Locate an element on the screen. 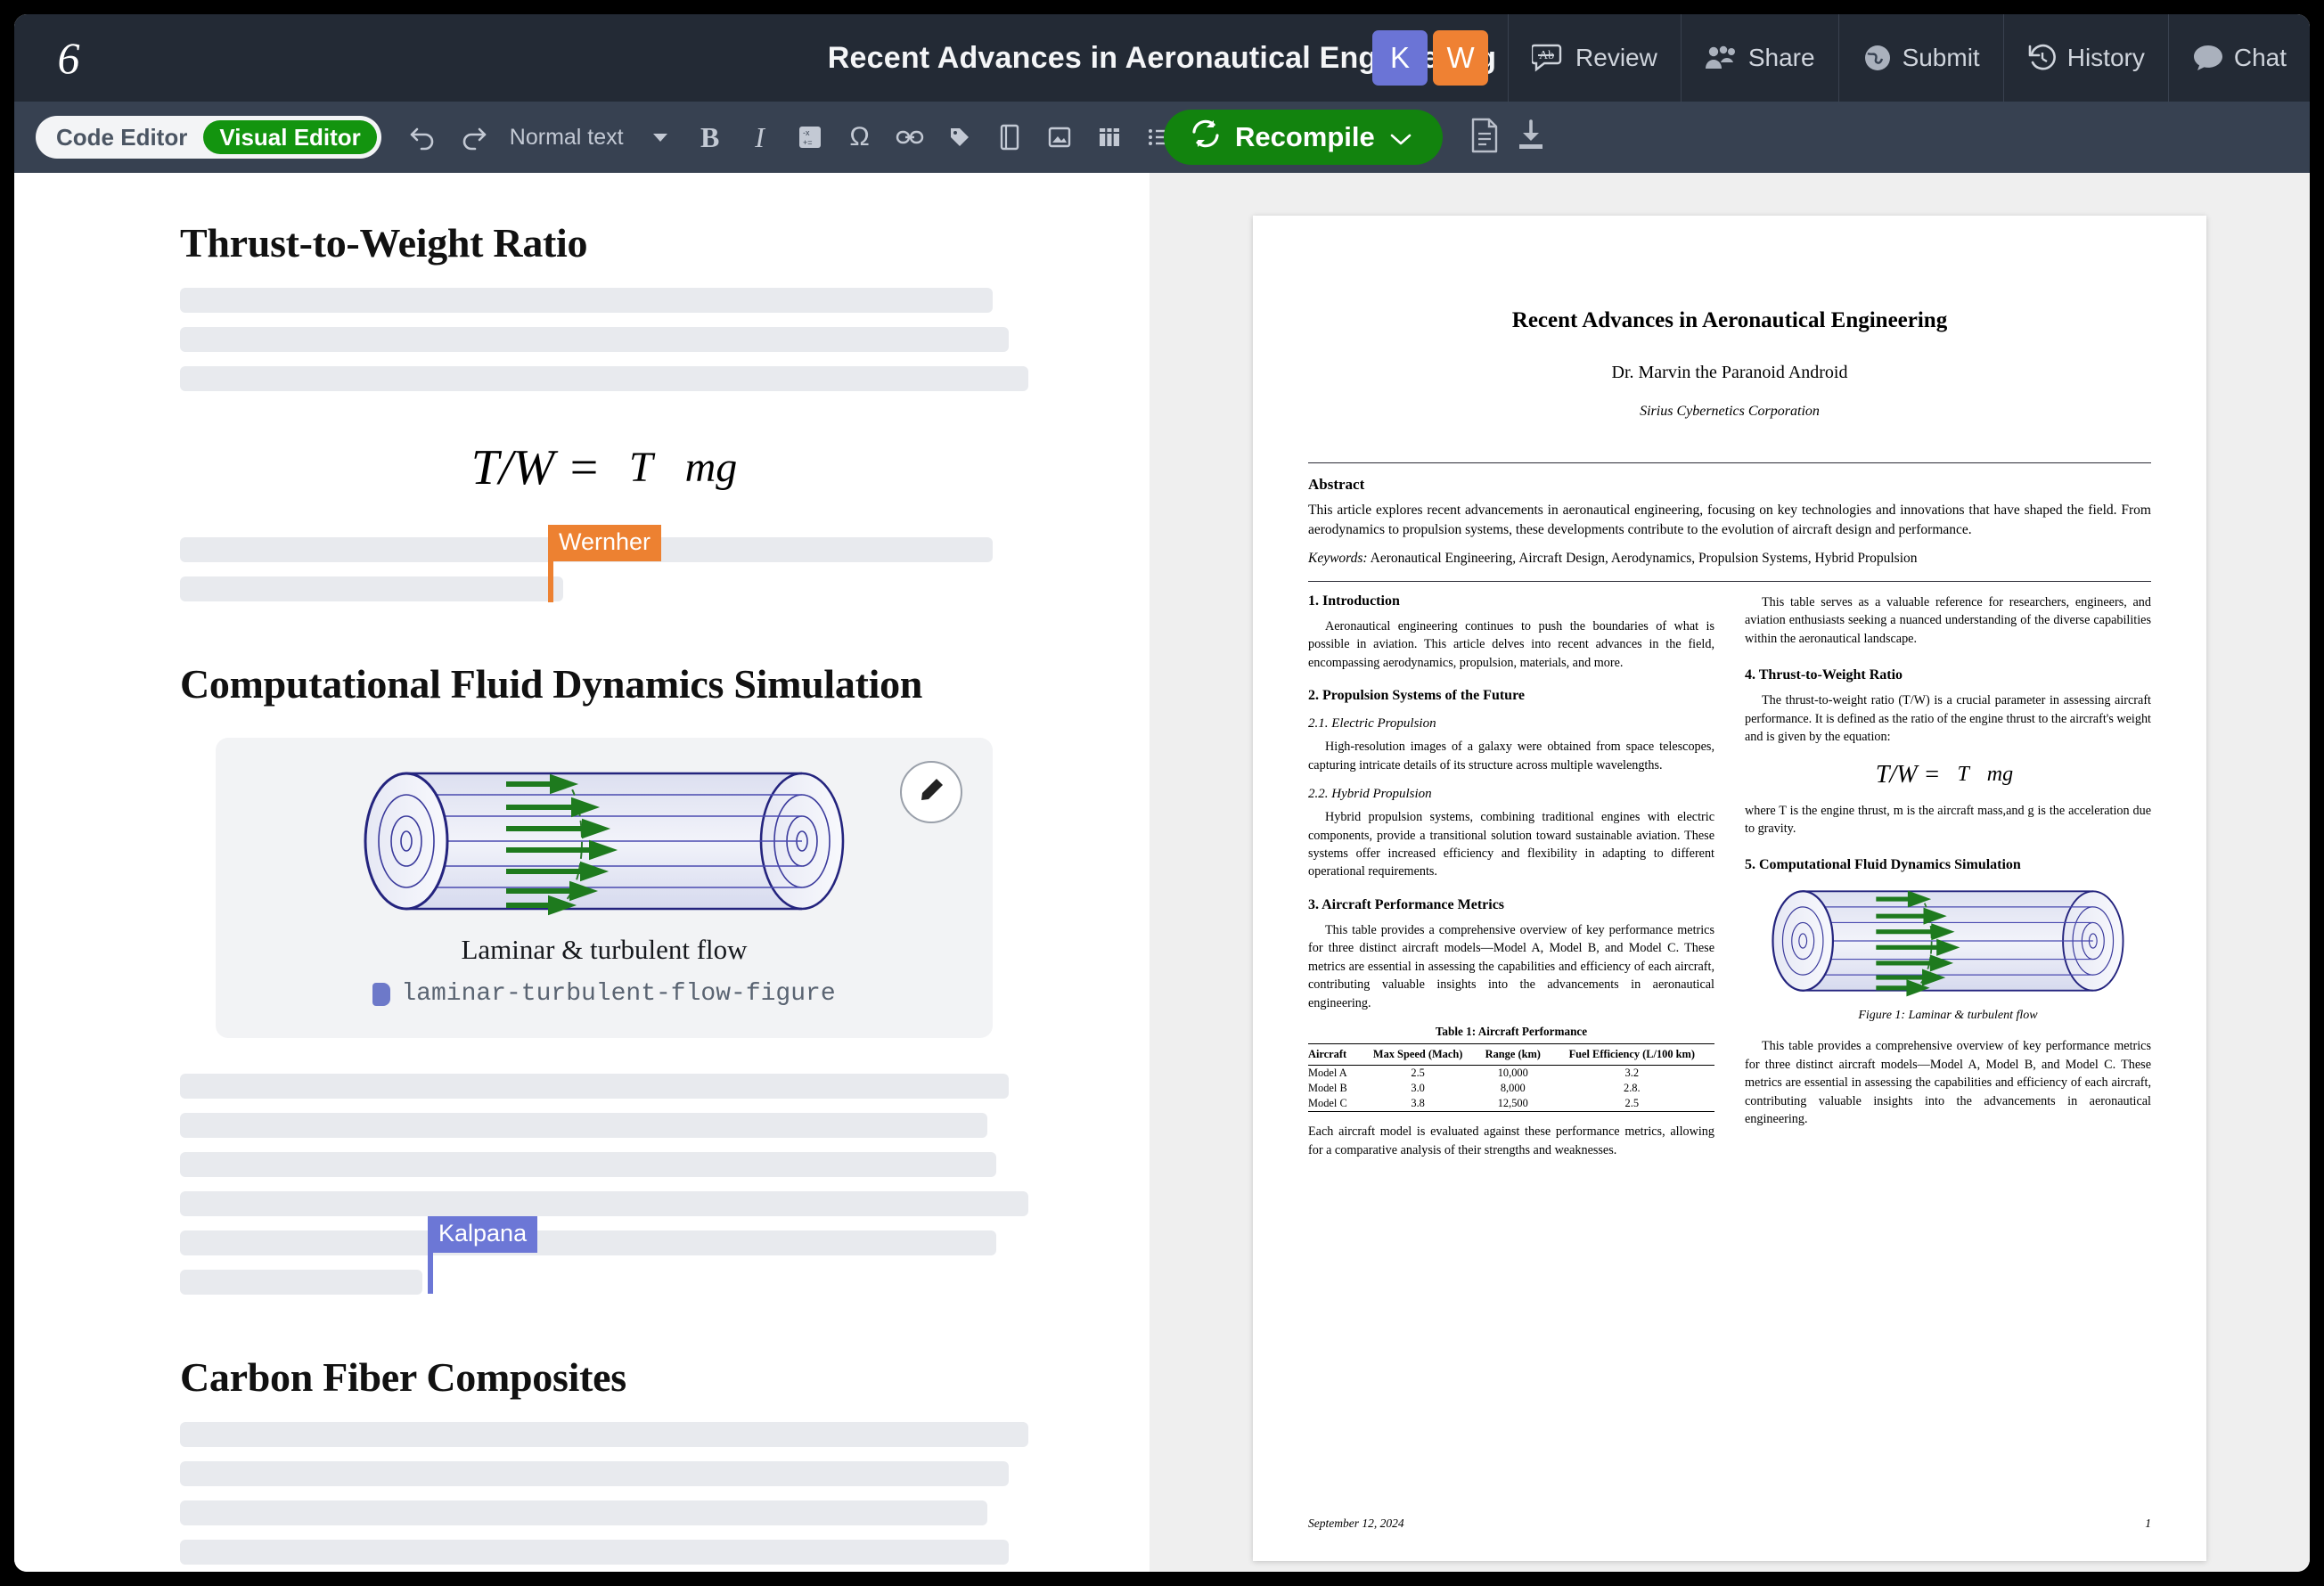  footer-page-number: 1 is located at coordinates (2148, 1523).